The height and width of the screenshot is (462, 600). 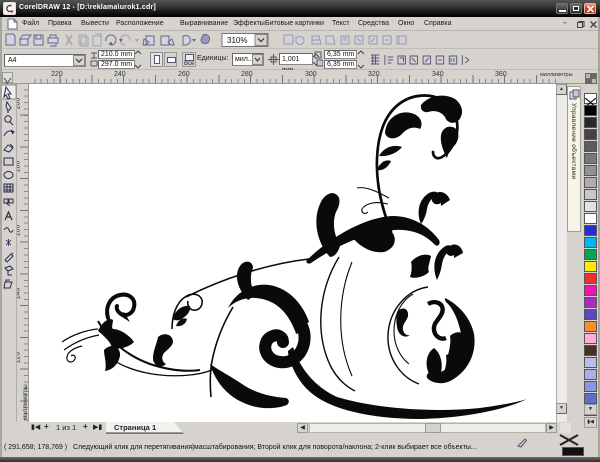 What do you see at coordinates (237, 40) in the screenshot?
I see `svg-text: 310%` at bounding box center [237, 40].